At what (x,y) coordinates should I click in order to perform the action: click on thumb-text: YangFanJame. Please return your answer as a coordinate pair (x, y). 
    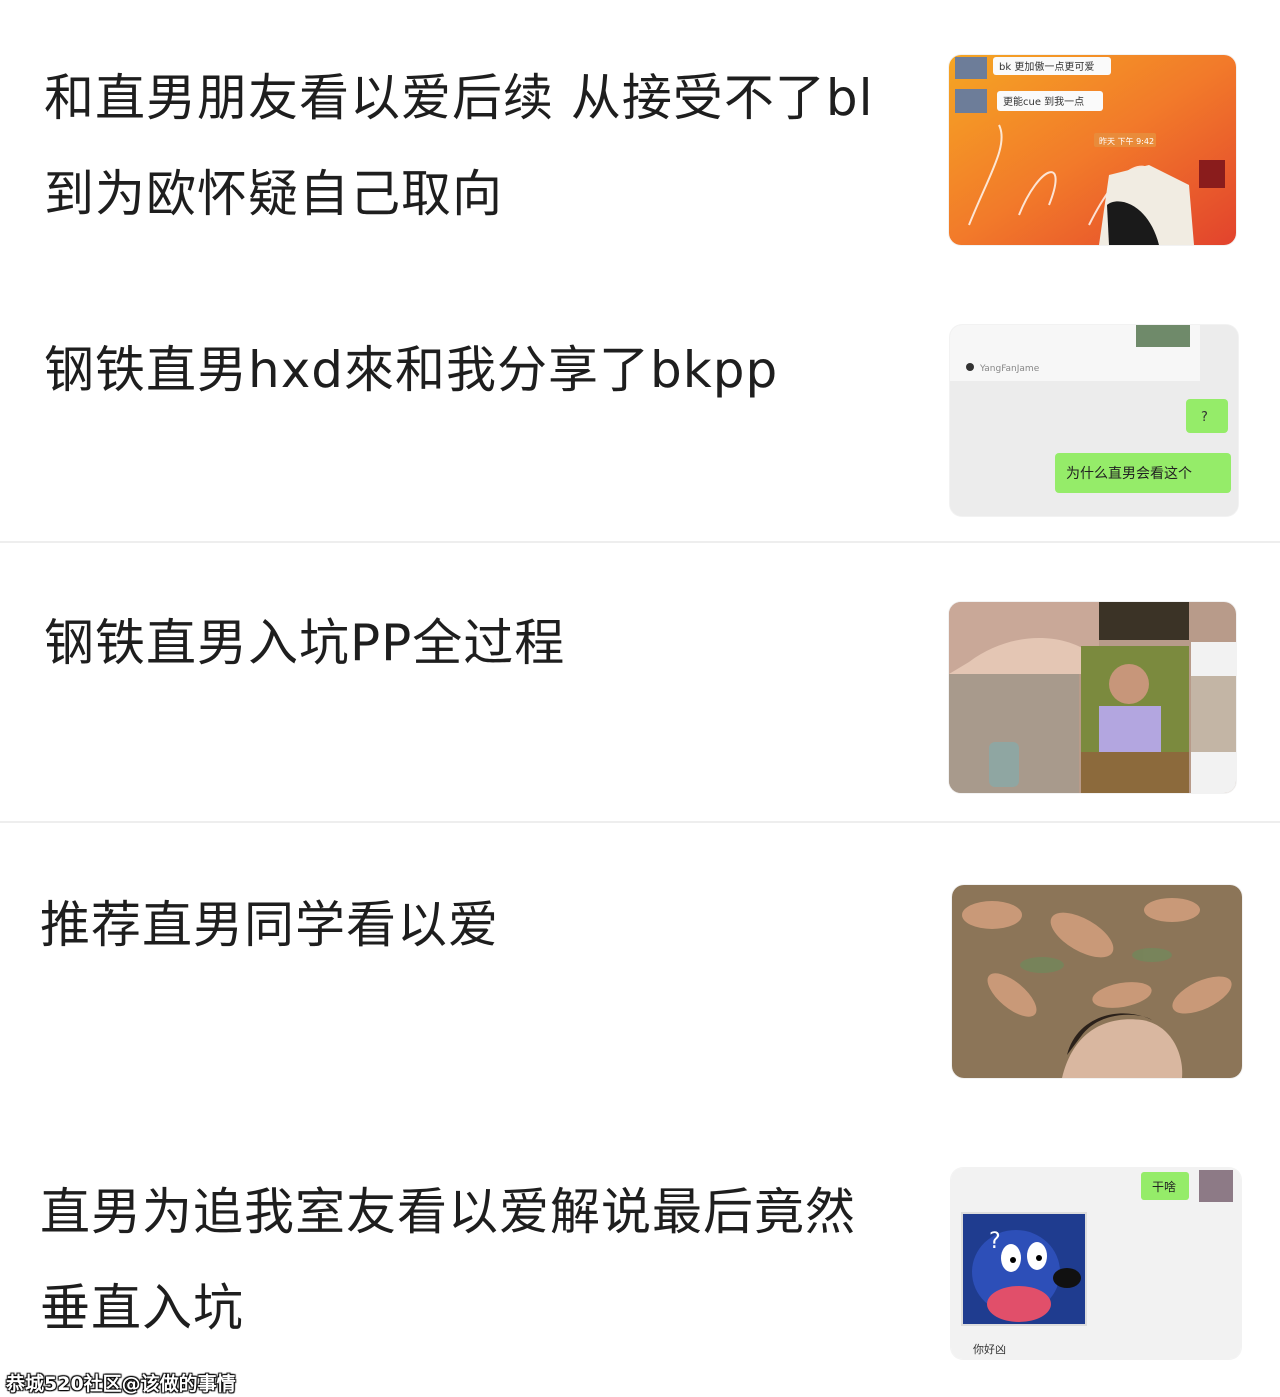
    Looking at the image, I should click on (1009, 369).